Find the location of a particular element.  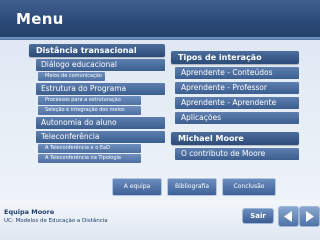

submenu-tele-tipologia: A Teleconferência na Tipologia is located at coordinates (89, 158).